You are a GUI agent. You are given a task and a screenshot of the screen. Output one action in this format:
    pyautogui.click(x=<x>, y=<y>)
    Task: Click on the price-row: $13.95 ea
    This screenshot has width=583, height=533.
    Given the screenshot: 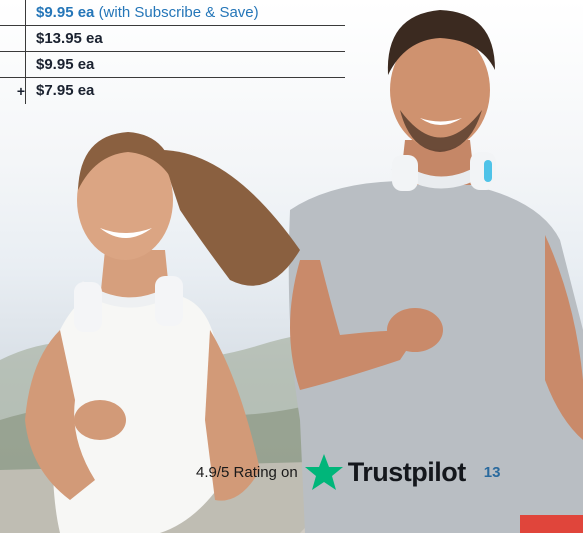 What is the action you would take?
    pyautogui.click(x=172, y=39)
    